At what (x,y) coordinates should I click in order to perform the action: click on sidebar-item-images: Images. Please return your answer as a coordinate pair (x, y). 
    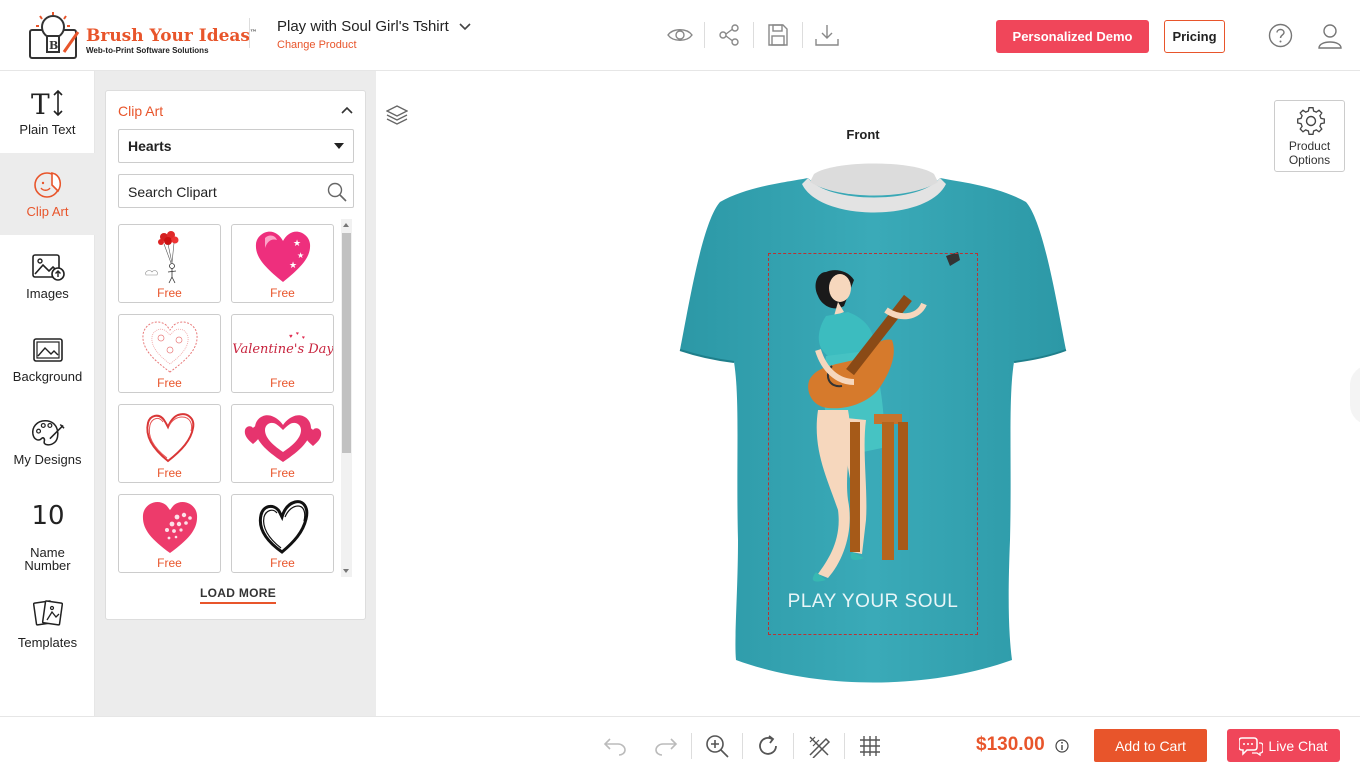
    Looking at the image, I should click on (47, 276).